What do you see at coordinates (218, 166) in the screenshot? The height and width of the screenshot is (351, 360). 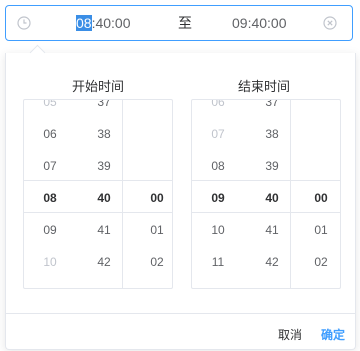 I see `hour-option: 08` at bounding box center [218, 166].